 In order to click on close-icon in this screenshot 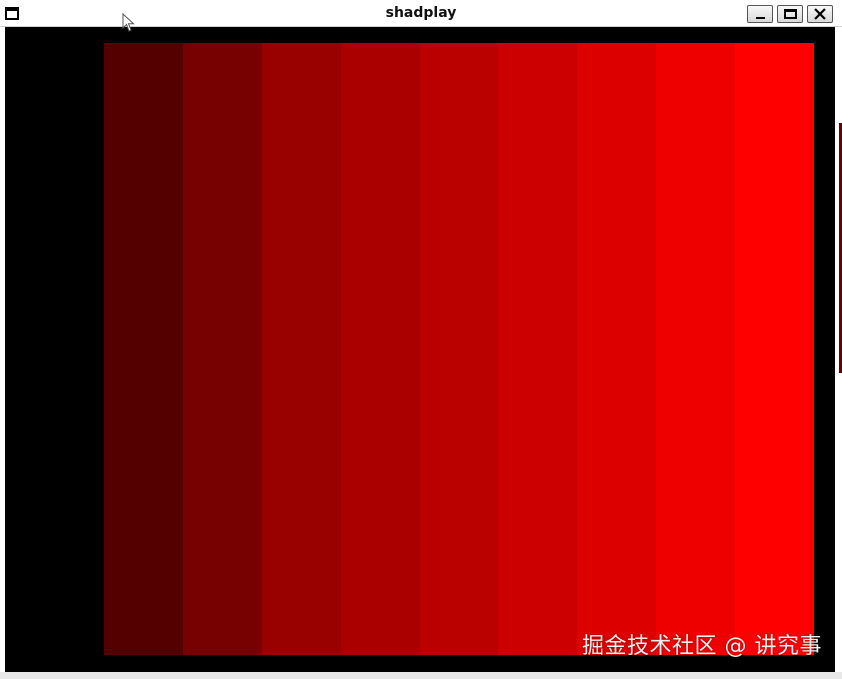, I will do `click(820, 14)`.